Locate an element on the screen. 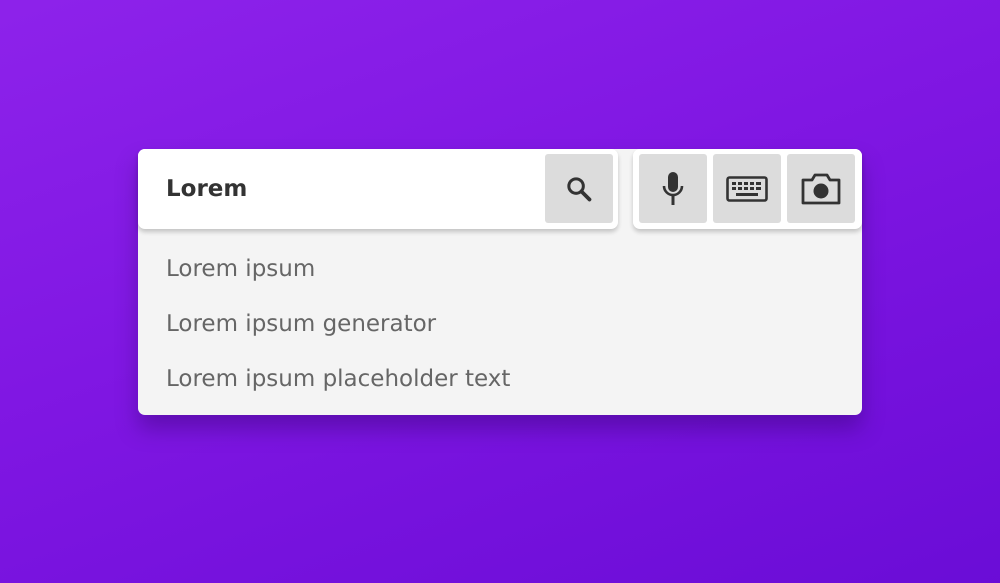 The width and height of the screenshot is (1000, 583). microphone-button is located at coordinates (673, 188).